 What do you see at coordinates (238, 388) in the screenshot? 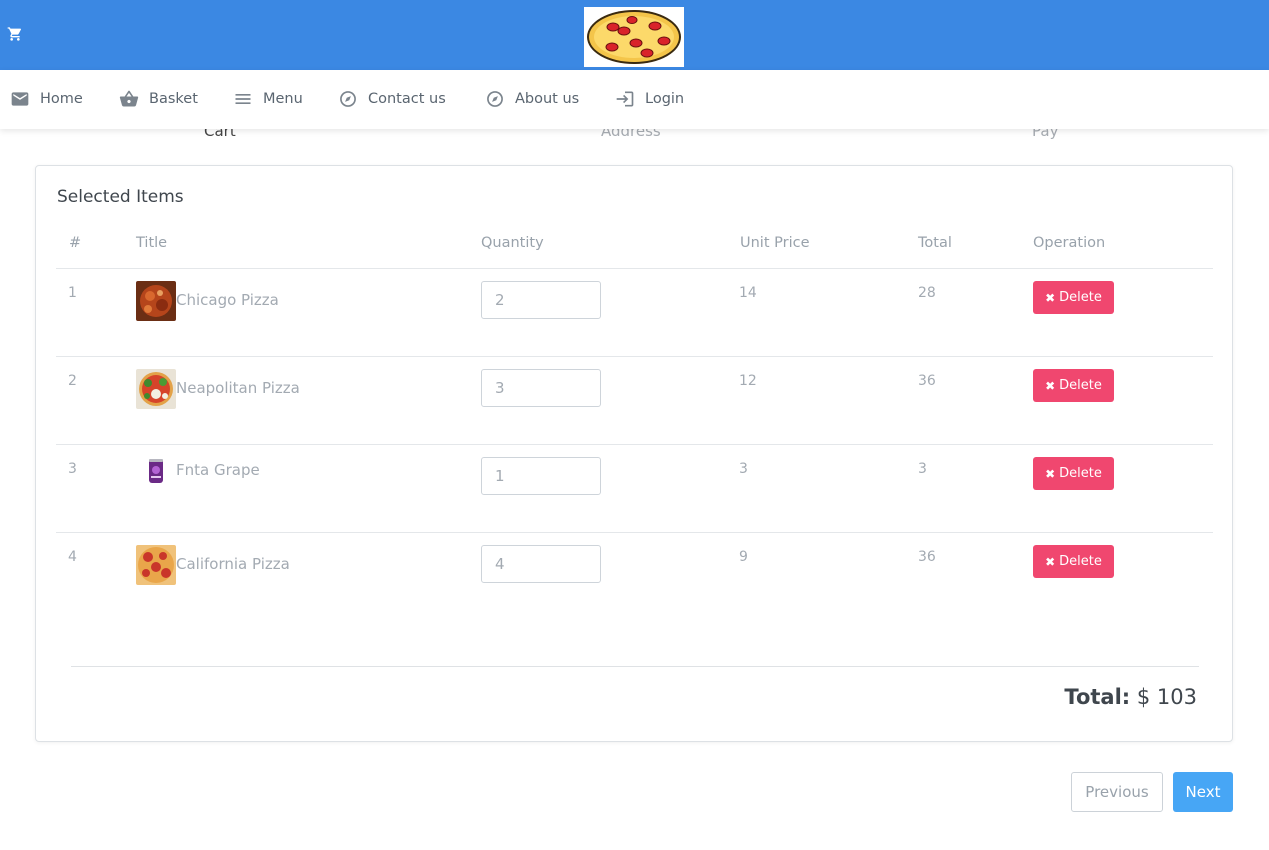
I see `item-title: Neapolitan Pizza` at bounding box center [238, 388].